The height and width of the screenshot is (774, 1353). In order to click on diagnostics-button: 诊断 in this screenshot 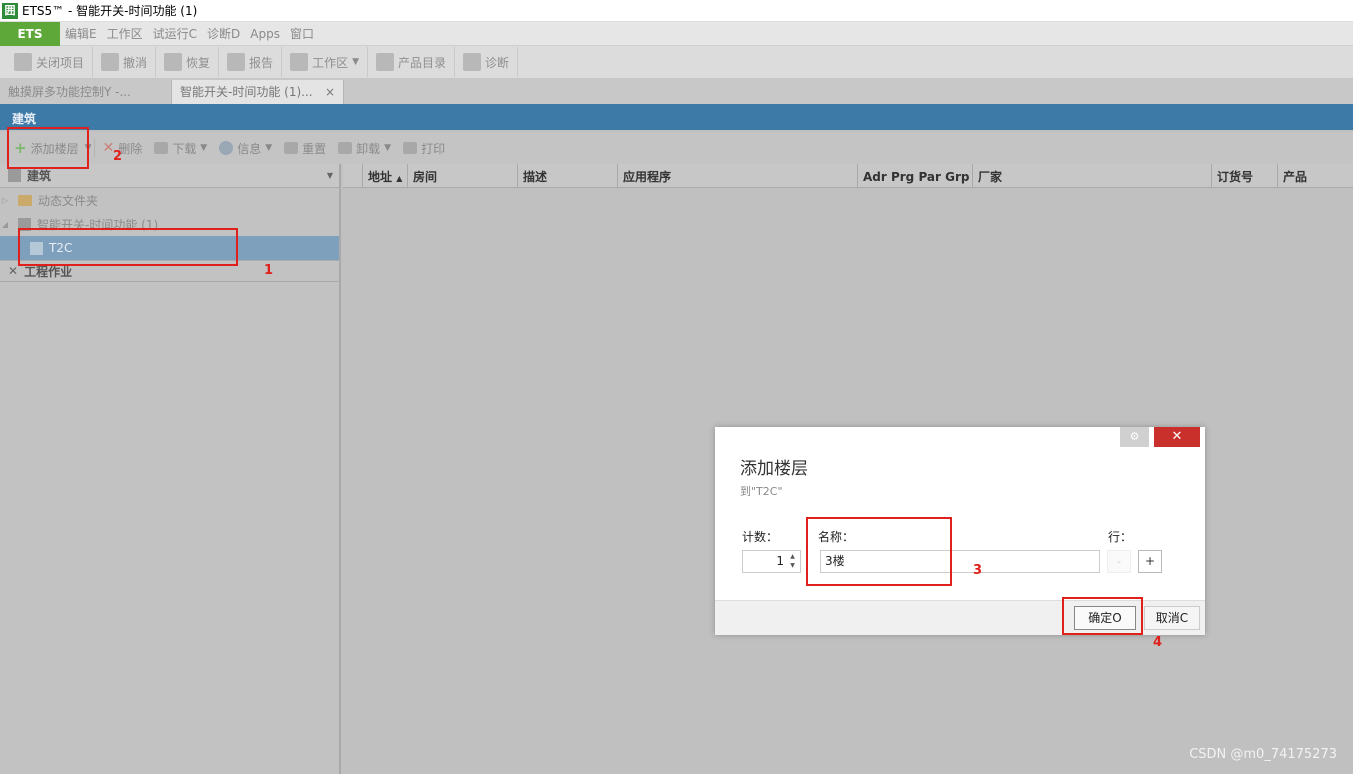, I will do `click(487, 62)`.